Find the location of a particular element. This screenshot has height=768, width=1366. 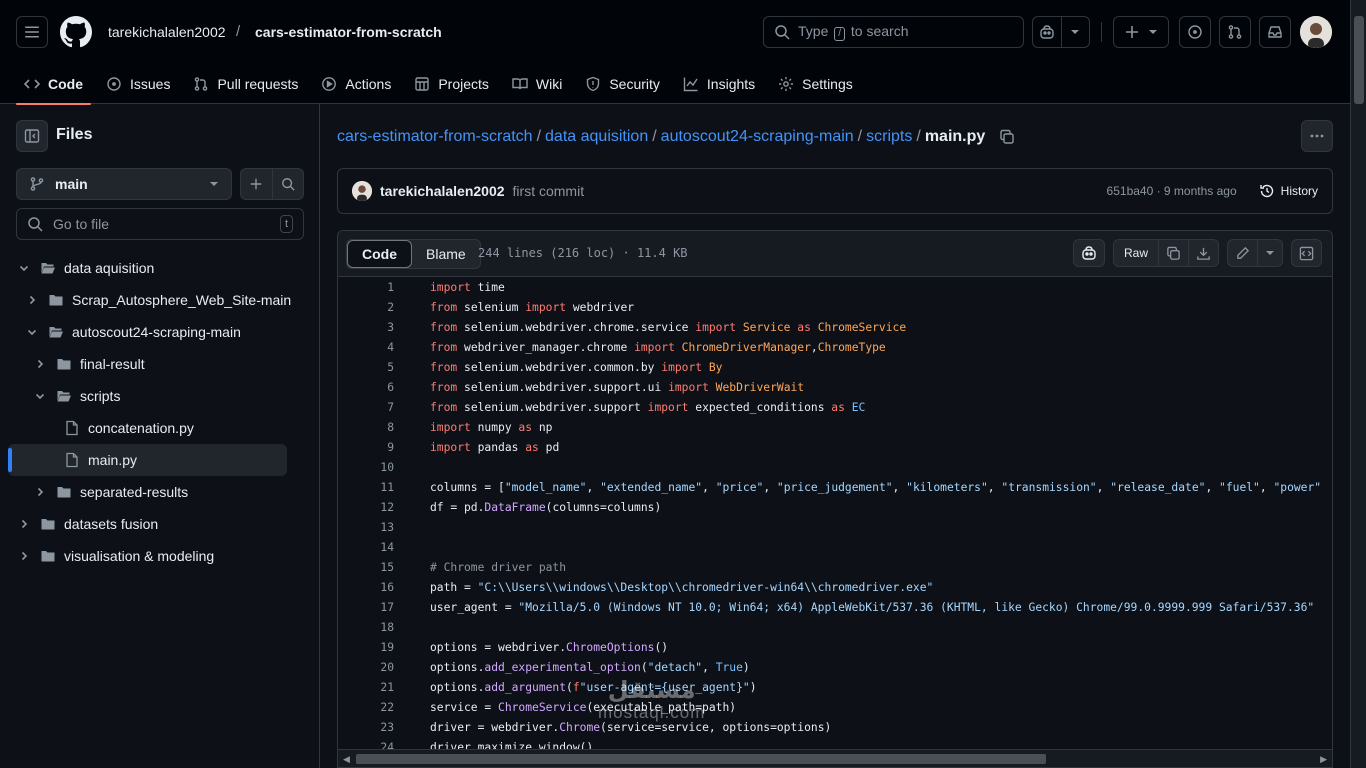

commit-meta: 651ba40 · 9 months ago is located at coordinates (1172, 191).